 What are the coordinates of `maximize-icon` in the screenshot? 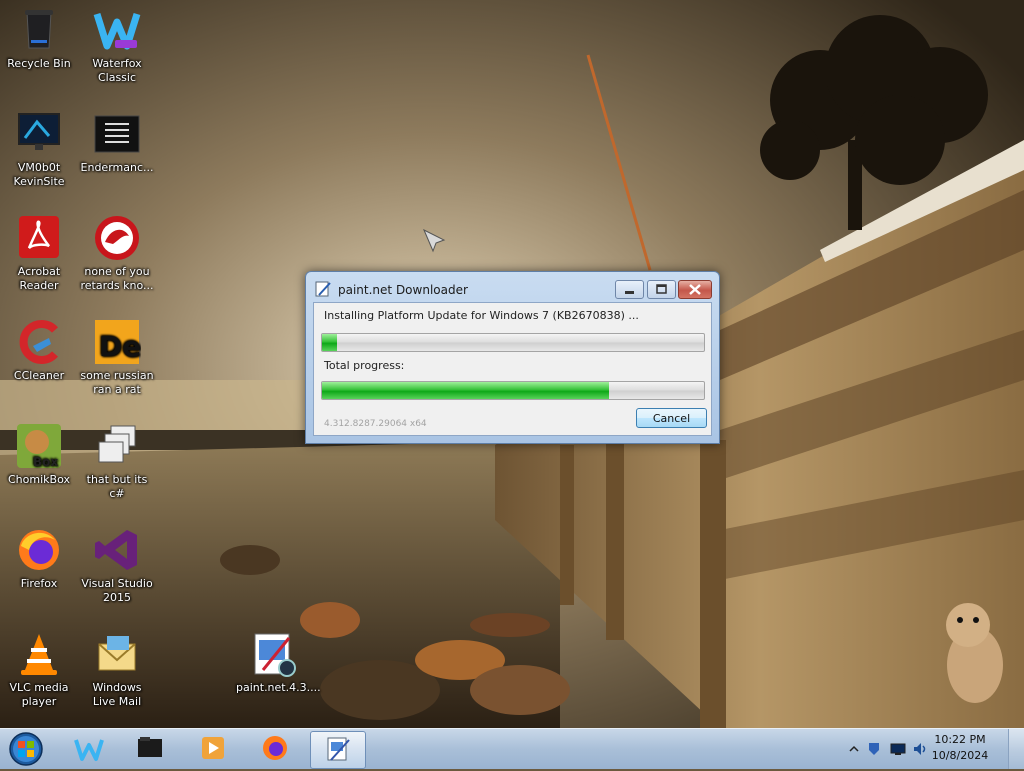 It's located at (661, 289).